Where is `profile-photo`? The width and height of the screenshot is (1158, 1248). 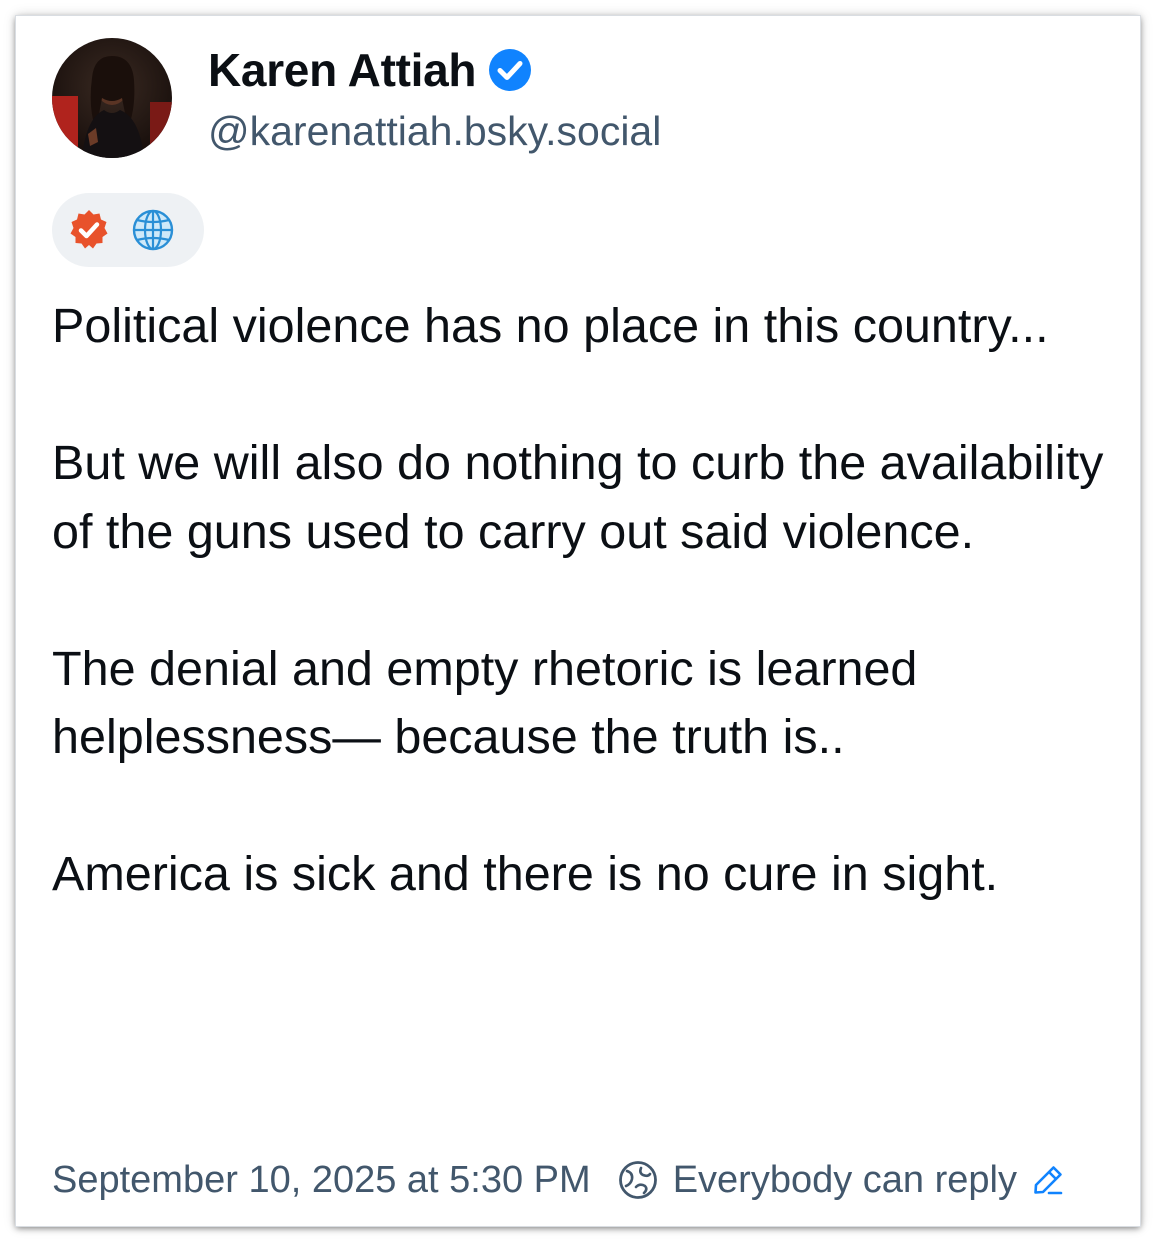
profile-photo is located at coordinates (112, 98).